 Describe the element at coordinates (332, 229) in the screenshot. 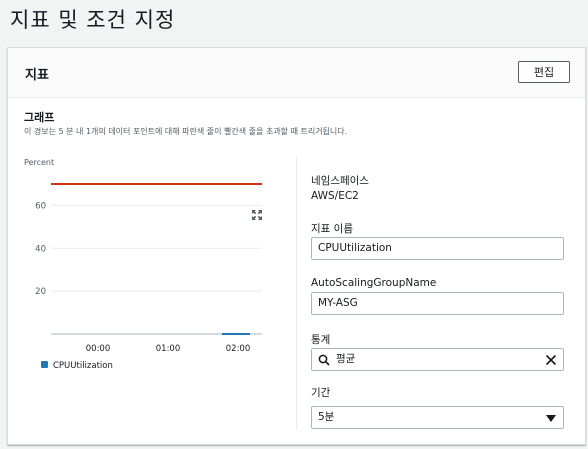

I see `metric-name-label: 지표 이름` at that location.